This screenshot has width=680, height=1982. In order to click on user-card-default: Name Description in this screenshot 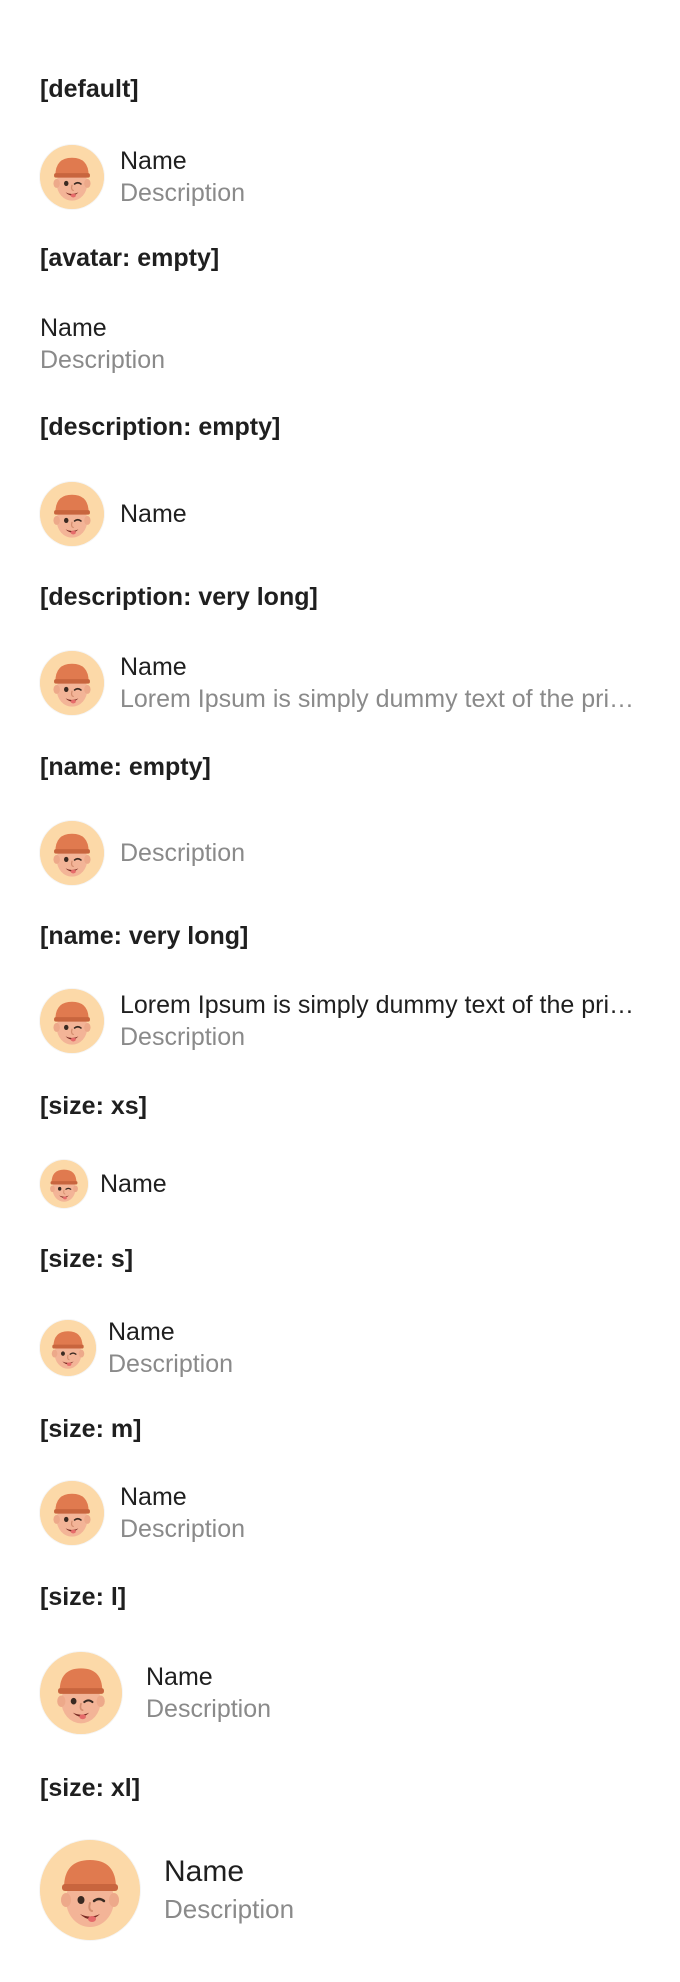, I will do `click(340, 177)`.